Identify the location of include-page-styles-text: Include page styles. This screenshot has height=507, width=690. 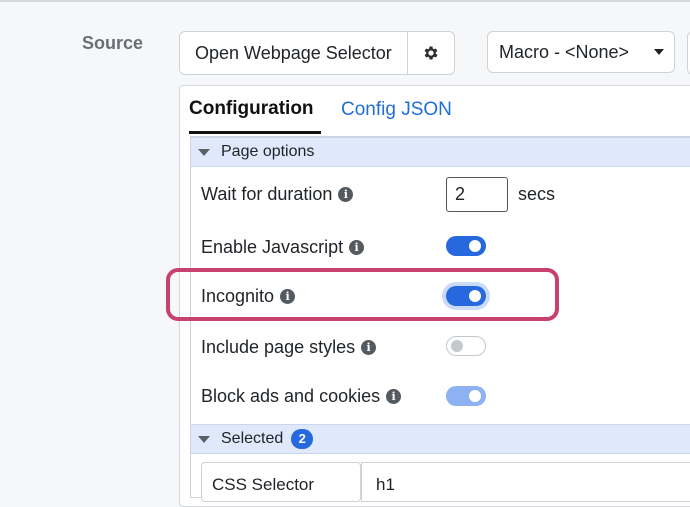
(278, 347).